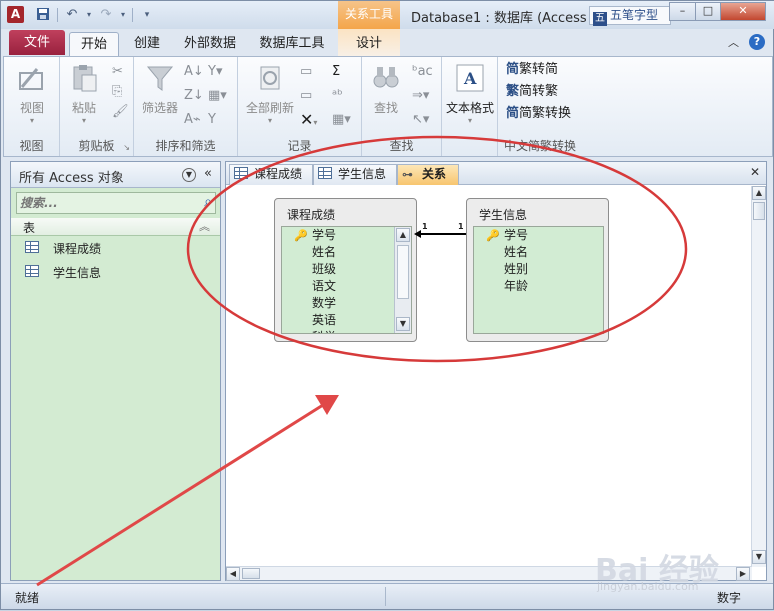 This screenshot has width=774, height=611. What do you see at coordinates (336, 72) in the screenshot?
I see `totals-icon: Σ` at bounding box center [336, 72].